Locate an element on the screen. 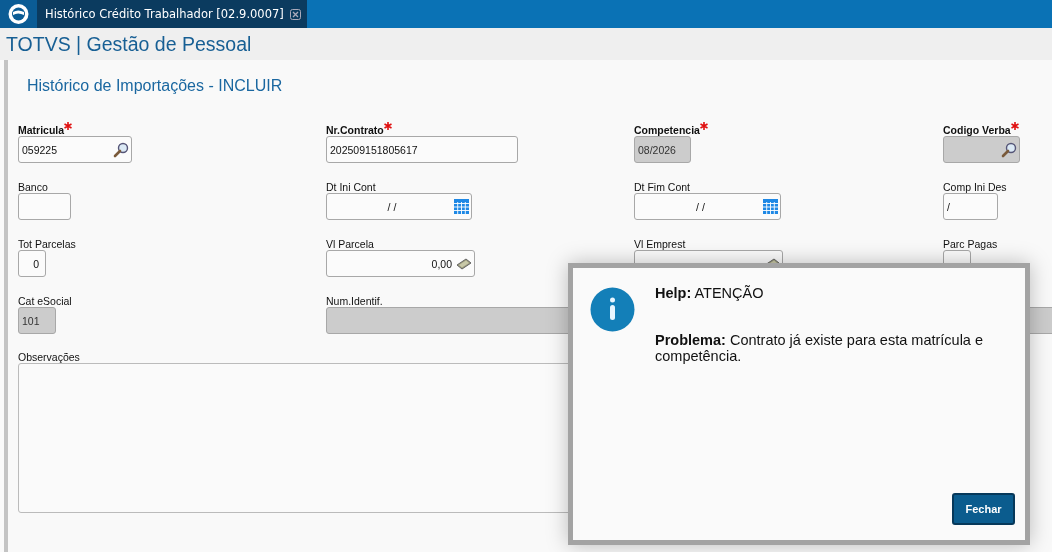 The height and width of the screenshot is (552, 1052). input-field is located at coordinates (44, 206).